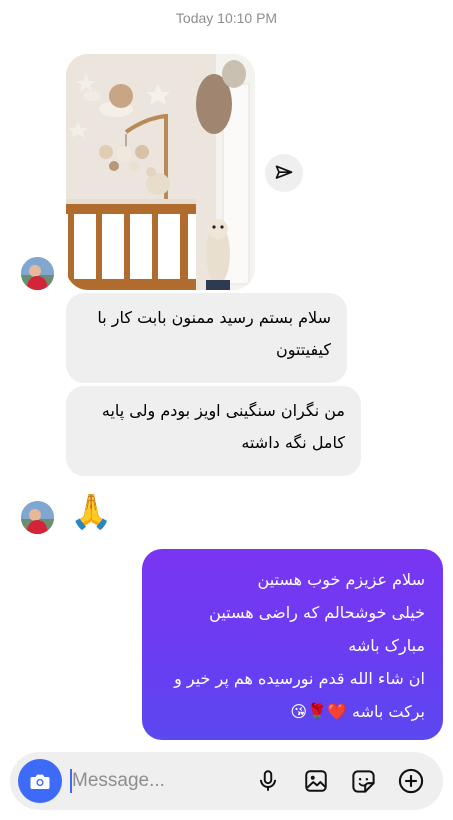 The width and height of the screenshot is (453, 820). I want to click on sender-avatar, so click(37, 273).